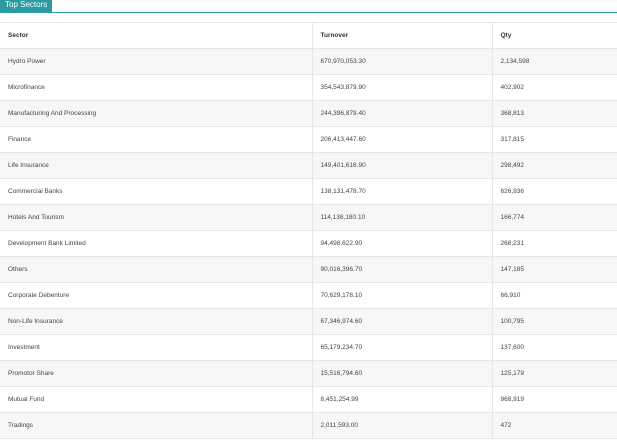  What do you see at coordinates (401, 165) in the screenshot?
I see `turnover-cell: 149,401,616.90` at bounding box center [401, 165].